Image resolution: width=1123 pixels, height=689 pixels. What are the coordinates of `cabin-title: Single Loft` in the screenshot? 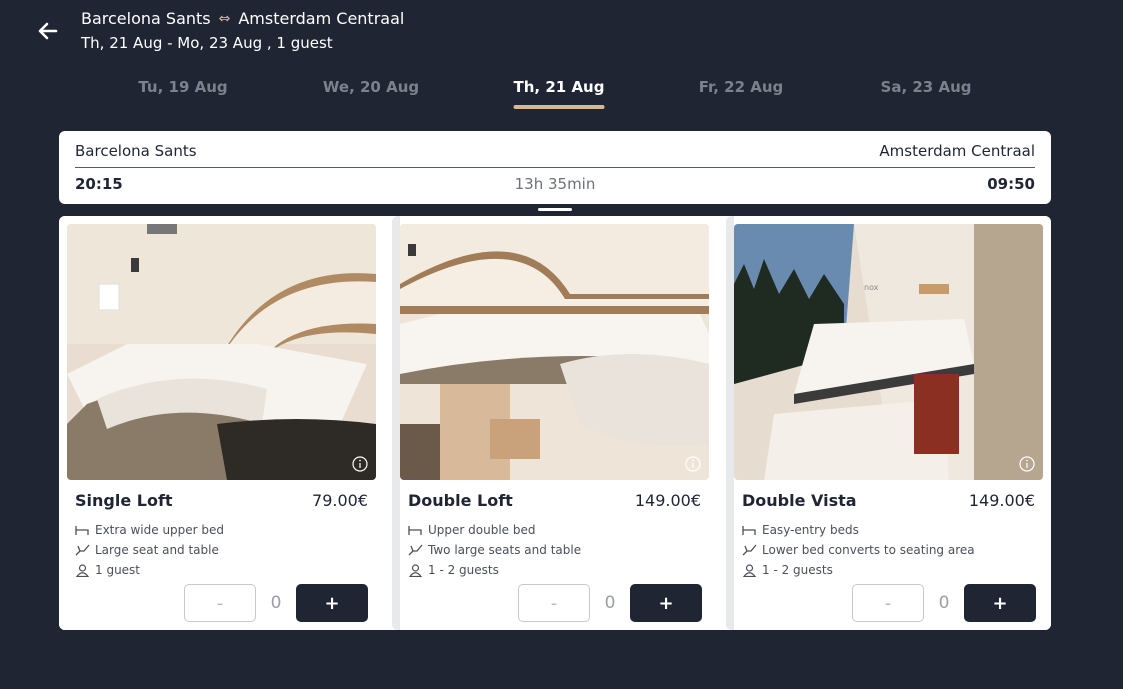 It's located at (124, 500).